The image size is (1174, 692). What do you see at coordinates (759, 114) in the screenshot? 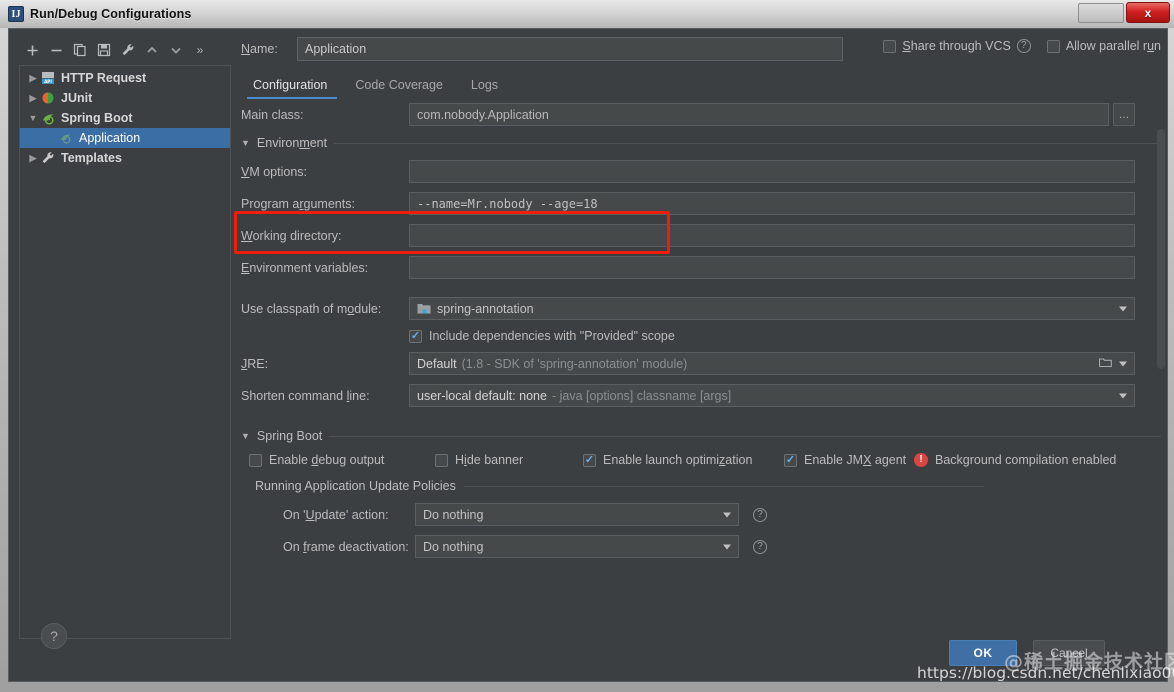
I see `main-class-input: com.nobody.Application` at bounding box center [759, 114].